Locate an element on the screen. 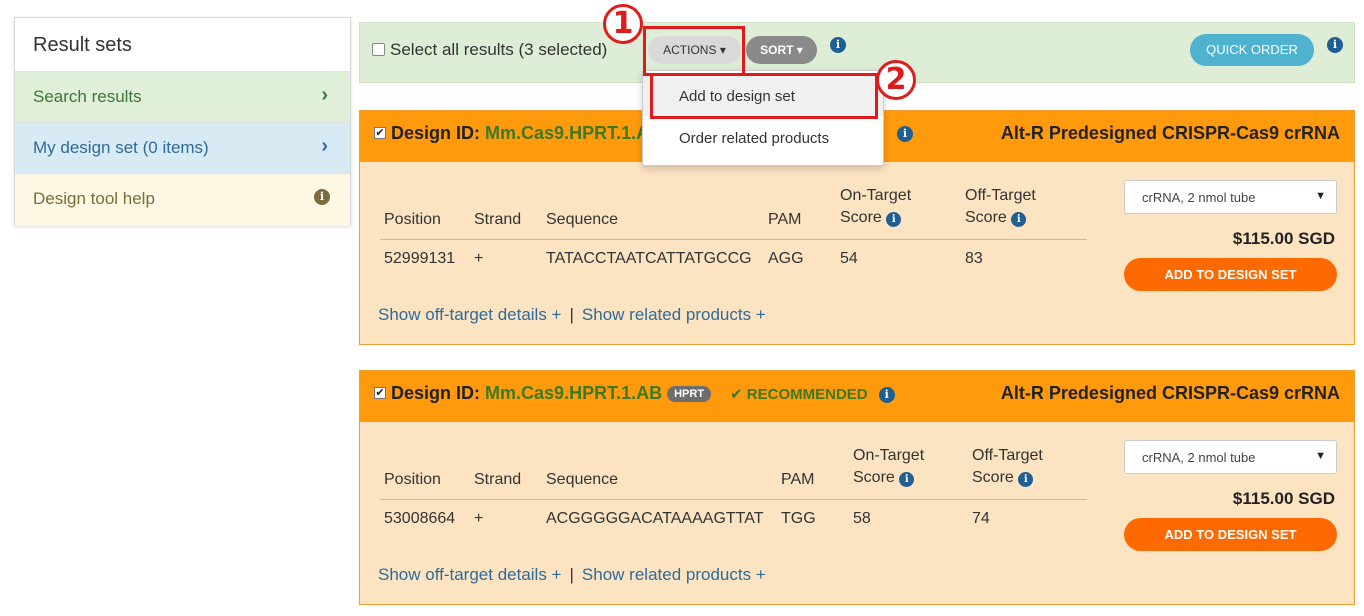  cell-sequence: ACGGGGGACATAAAAGTTAT is located at coordinates (655, 518).